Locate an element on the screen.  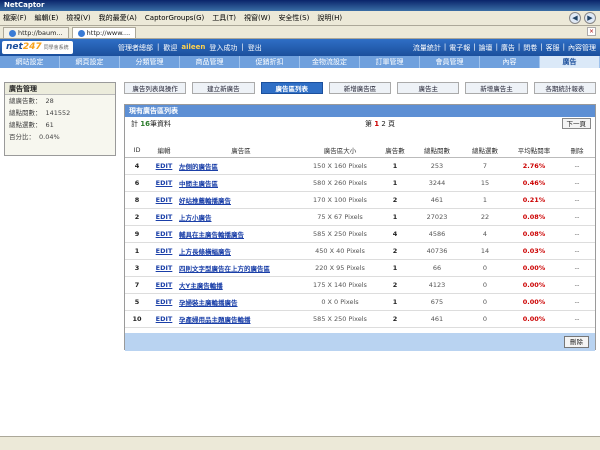
logout-link: 登出 is located at coordinates (255, 48).